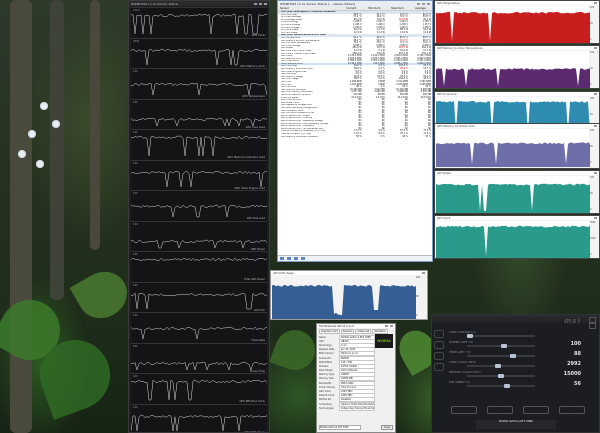 Image resolution: width=600 pixels, height=433 pixels. Describe the element at coordinates (357, 408) in the screenshot. I see `field-value: Vulkan Ray Tracing PhysX OpenGL` at that location.